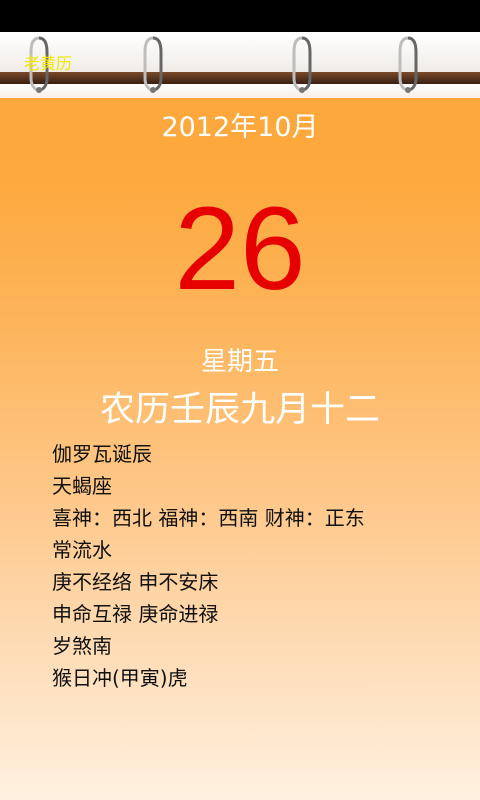  What do you see at coordinates (239, 362) in the screenshot?
I see `weekday-label: 星期五` at bounding box center [239, 362].